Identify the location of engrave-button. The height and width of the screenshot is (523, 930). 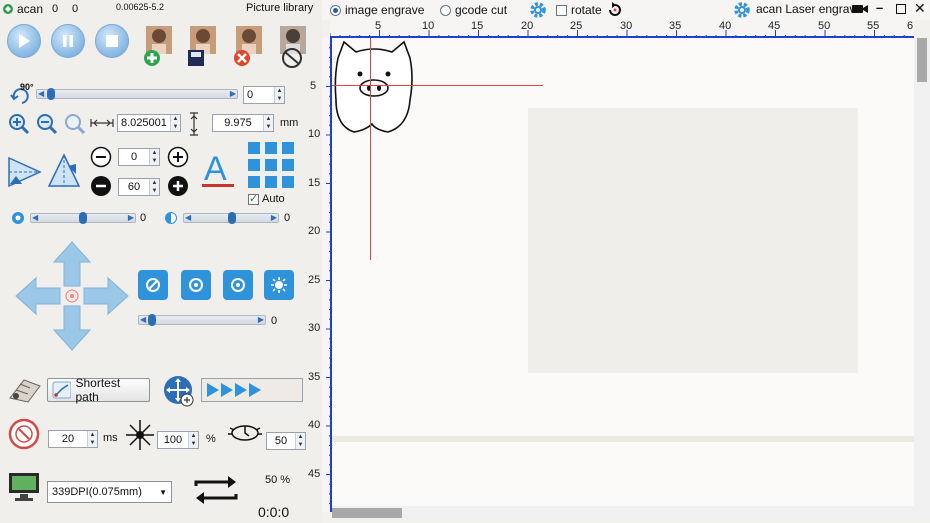
(25, 389).